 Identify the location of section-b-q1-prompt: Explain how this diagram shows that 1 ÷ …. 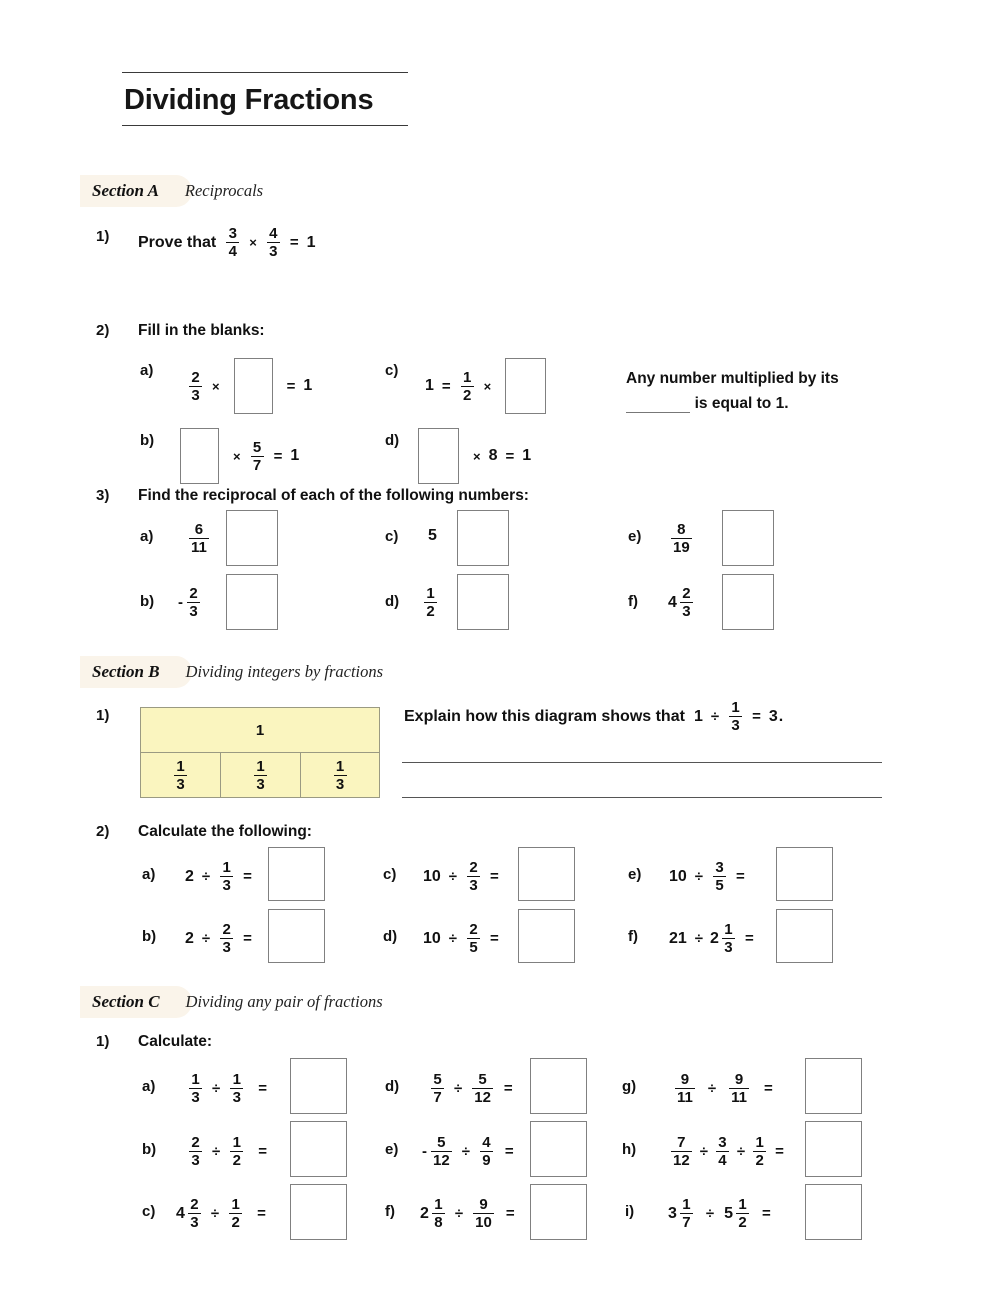
(593, 716).